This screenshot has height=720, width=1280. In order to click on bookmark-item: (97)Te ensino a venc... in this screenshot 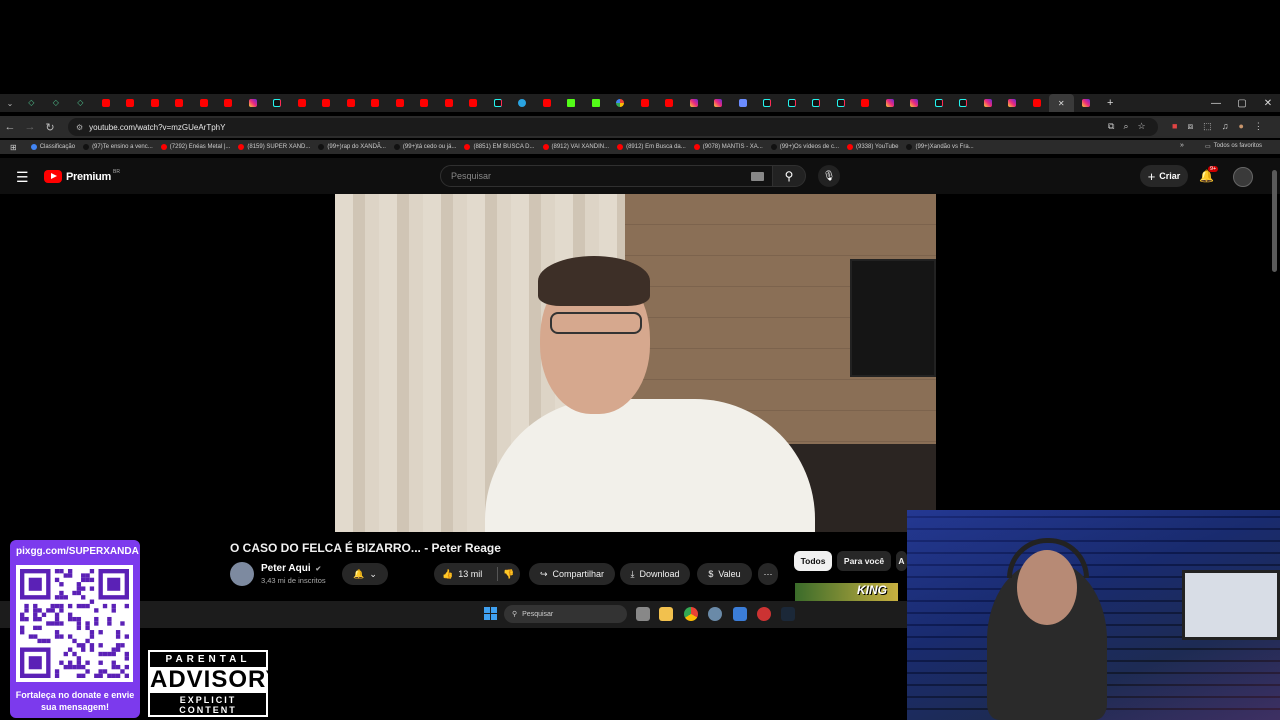, I will do `click(118, 147)`.